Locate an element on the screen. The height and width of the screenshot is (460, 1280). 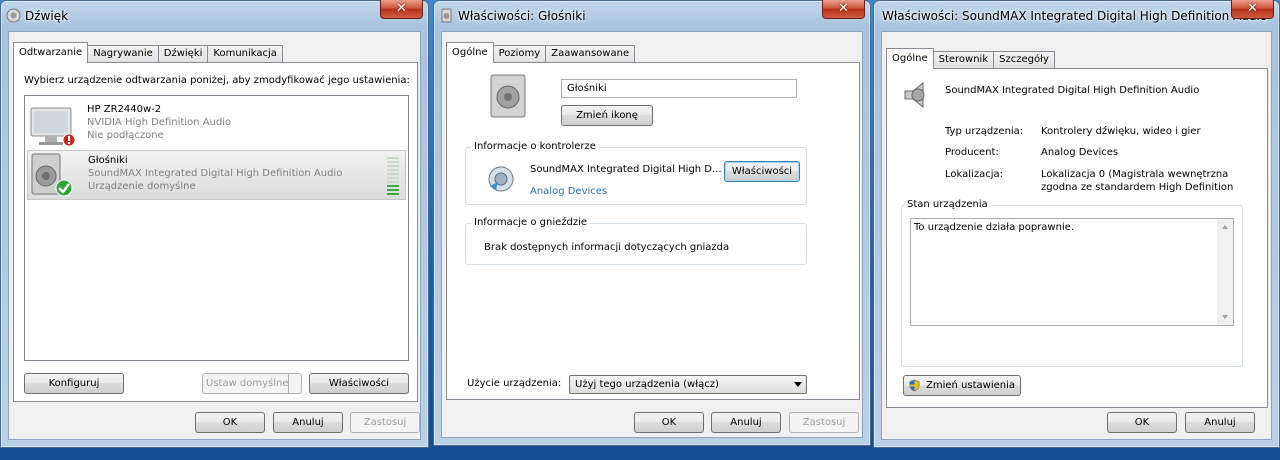
manufacturer-label: Producent: is located at coordinates (972, 152).